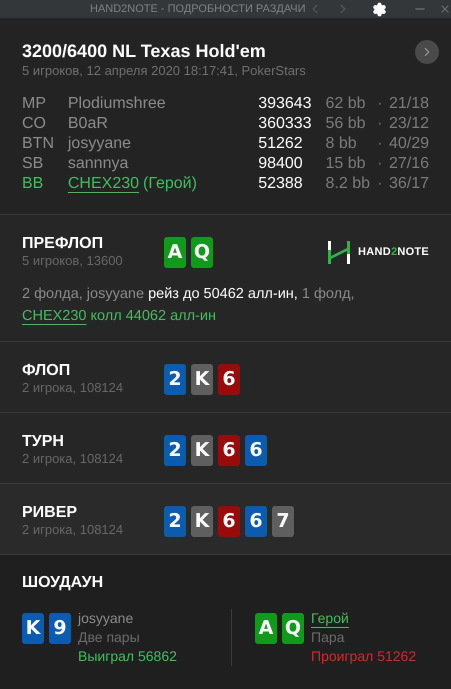 This screenshot has height=689, width=451. I want to click on street-info: 5 игроков, 13600, so click(73, 261).